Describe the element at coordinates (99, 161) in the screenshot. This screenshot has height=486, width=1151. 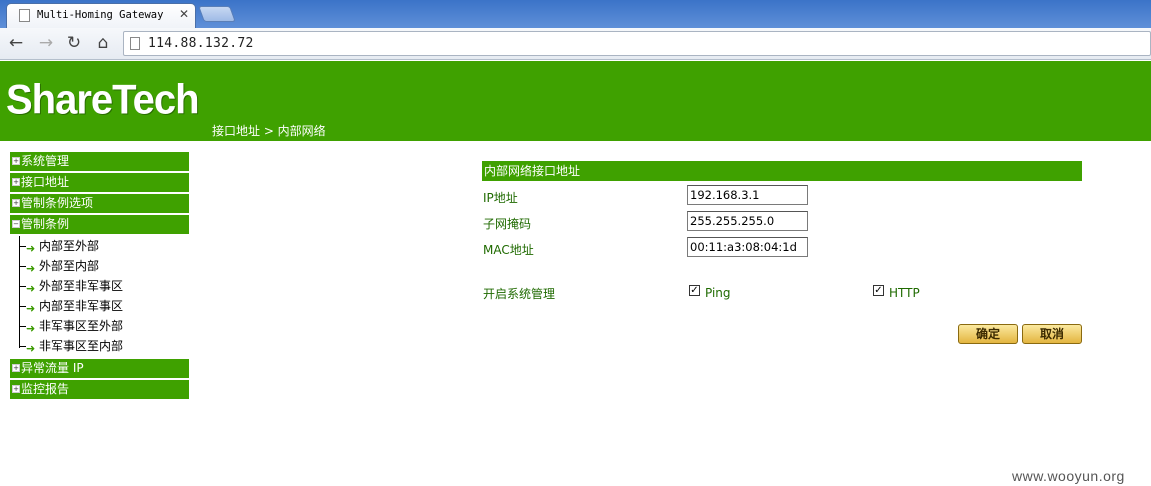
I see `sidebar-item-system: + 系统管理` at that location.